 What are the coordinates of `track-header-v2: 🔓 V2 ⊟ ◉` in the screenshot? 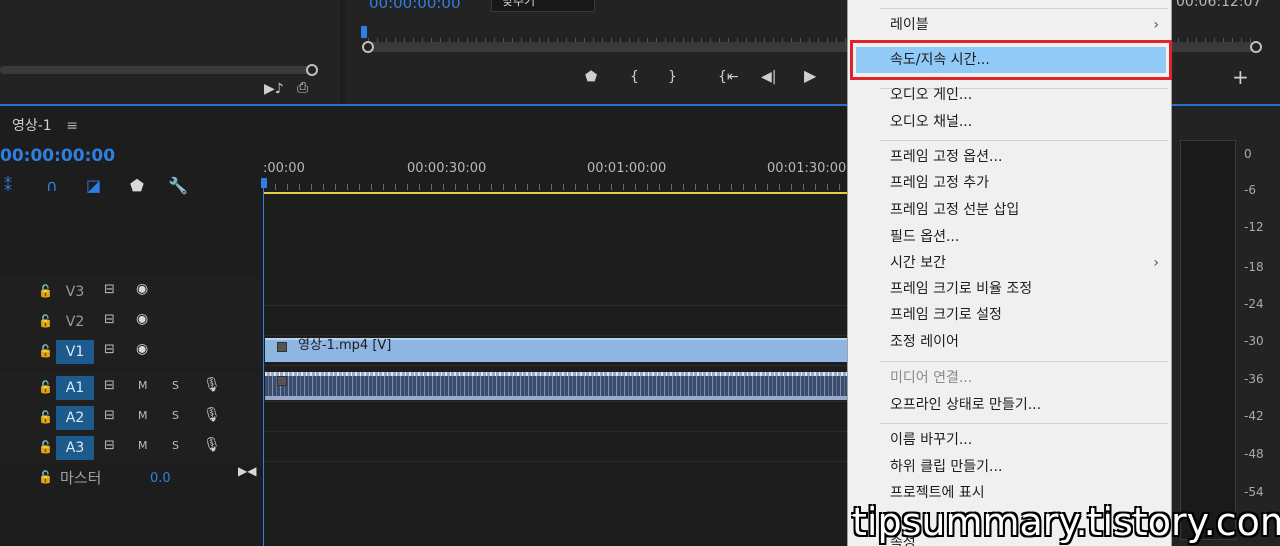 It's located at (131, 321).